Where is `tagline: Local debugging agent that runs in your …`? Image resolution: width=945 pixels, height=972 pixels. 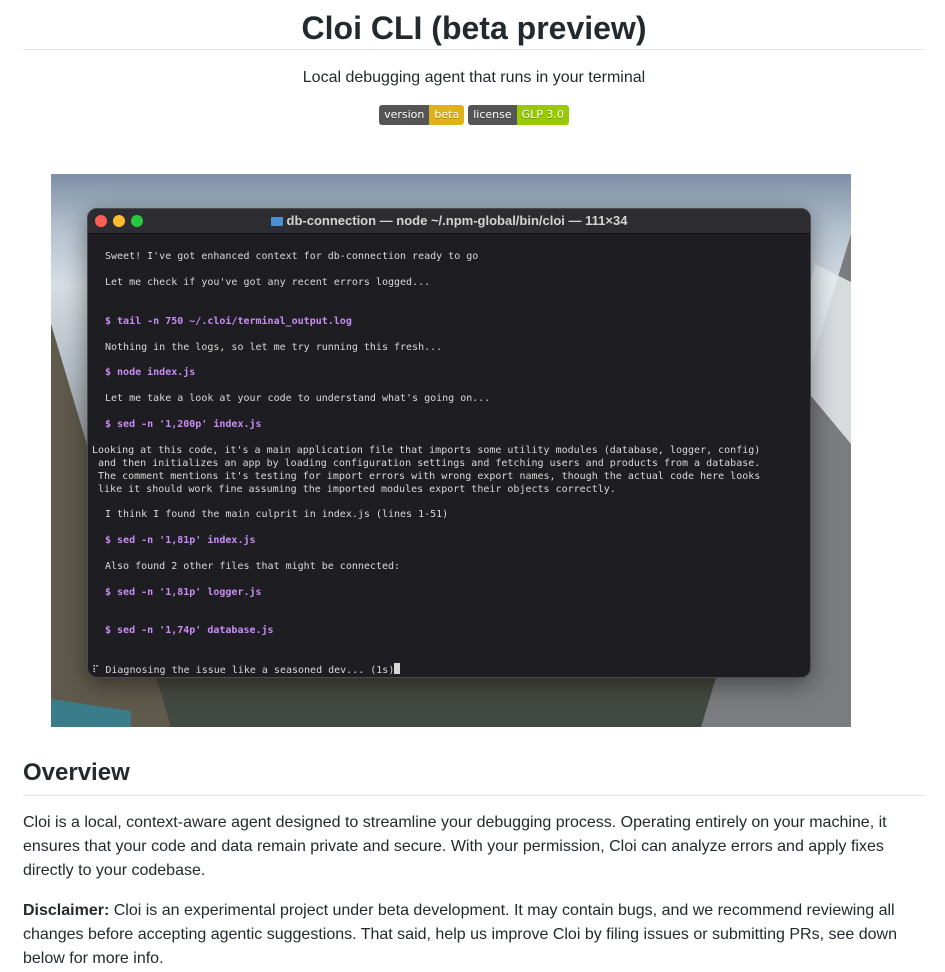
tagline: Local debugging agent that runs in your … is located at coordinates (474, 77).